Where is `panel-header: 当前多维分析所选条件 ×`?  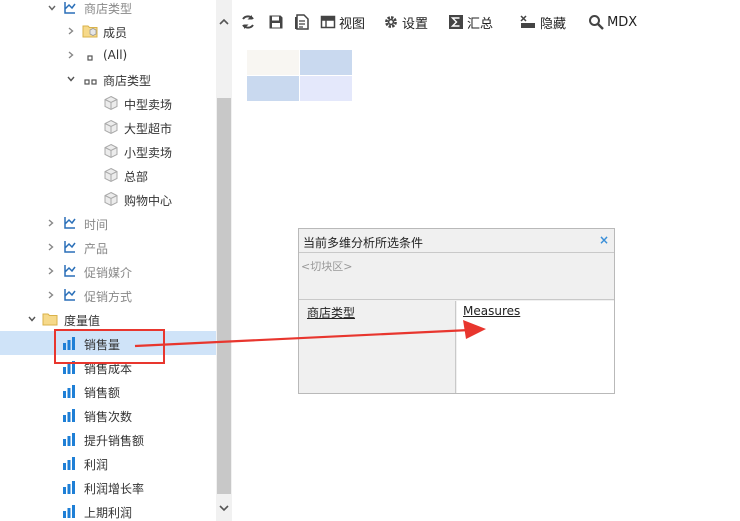 panel-header: 当前多维分析所选条件 × is located at coordinates (456, 241).